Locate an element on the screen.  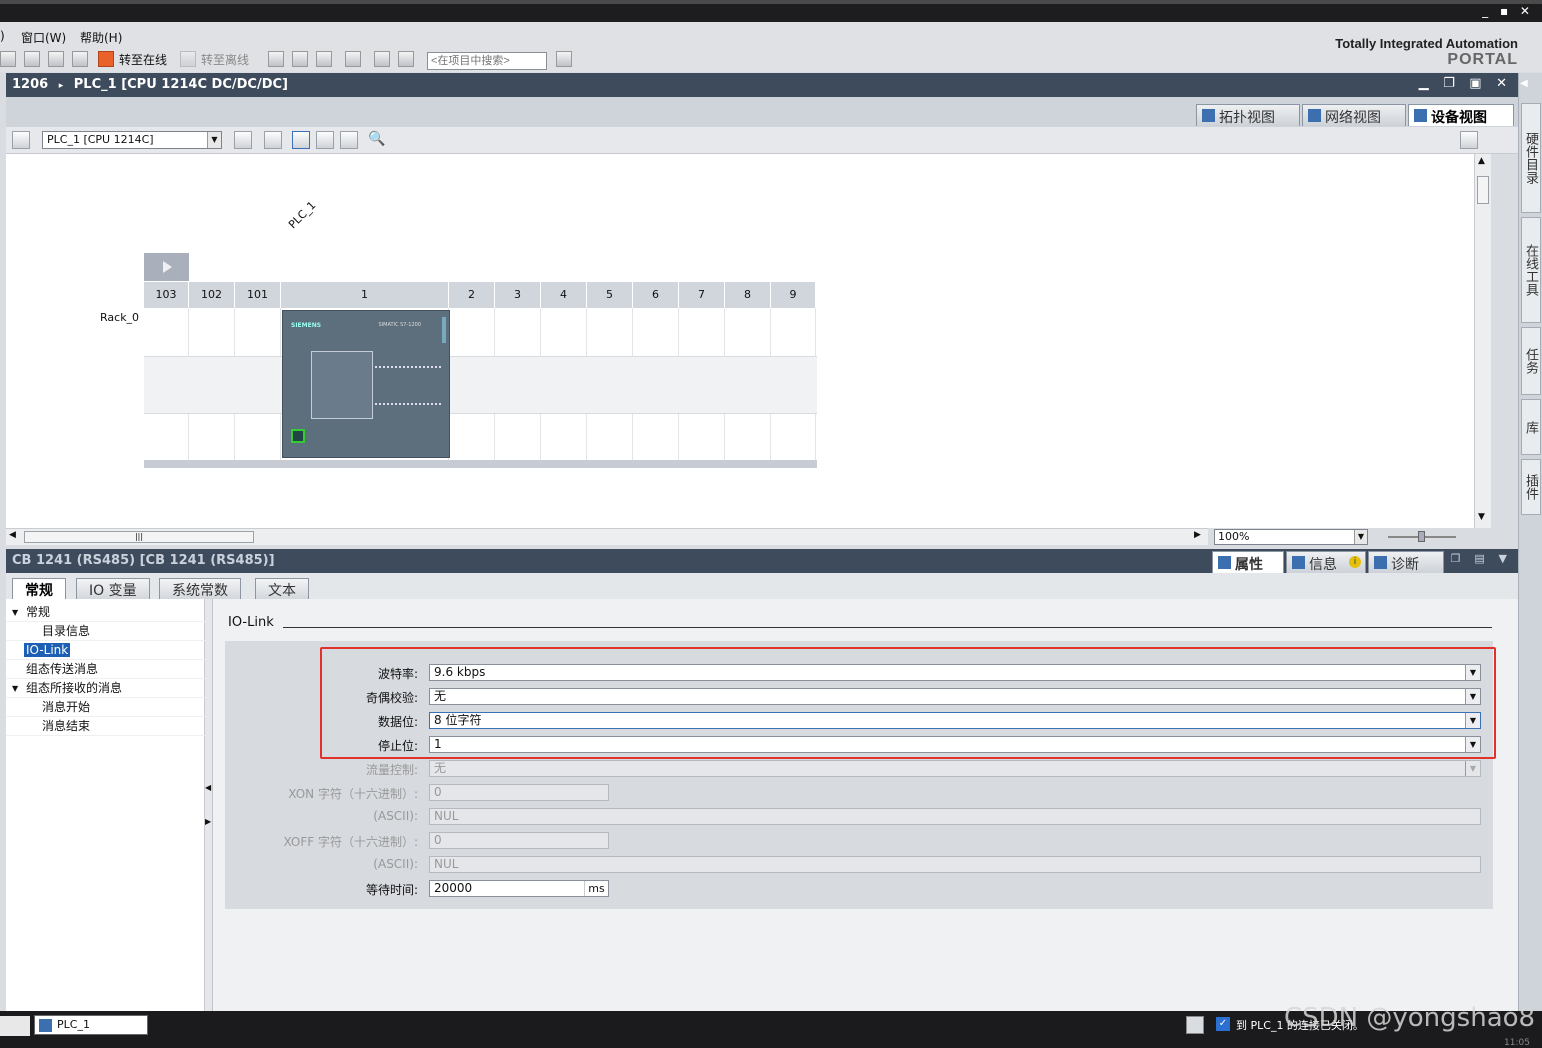
page-break-icon is located at coordinates (349, 140).